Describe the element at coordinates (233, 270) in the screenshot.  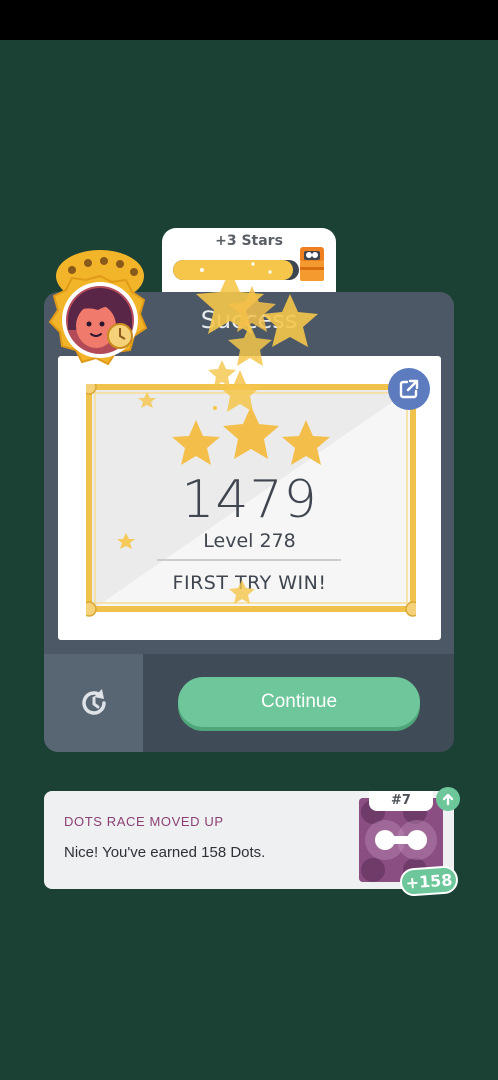
I see `stars-progress-fill` at that location.